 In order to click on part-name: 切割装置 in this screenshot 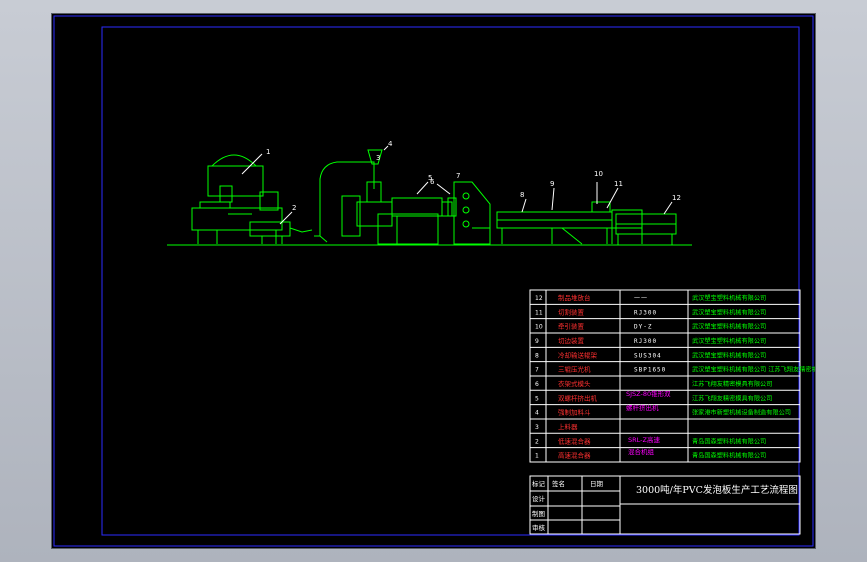, I will do `click(571, 311)`.